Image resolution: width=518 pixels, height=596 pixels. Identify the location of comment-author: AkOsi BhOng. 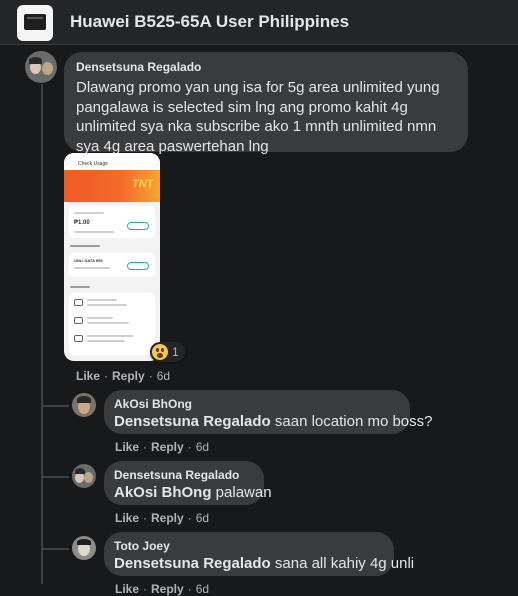
(257, 404).